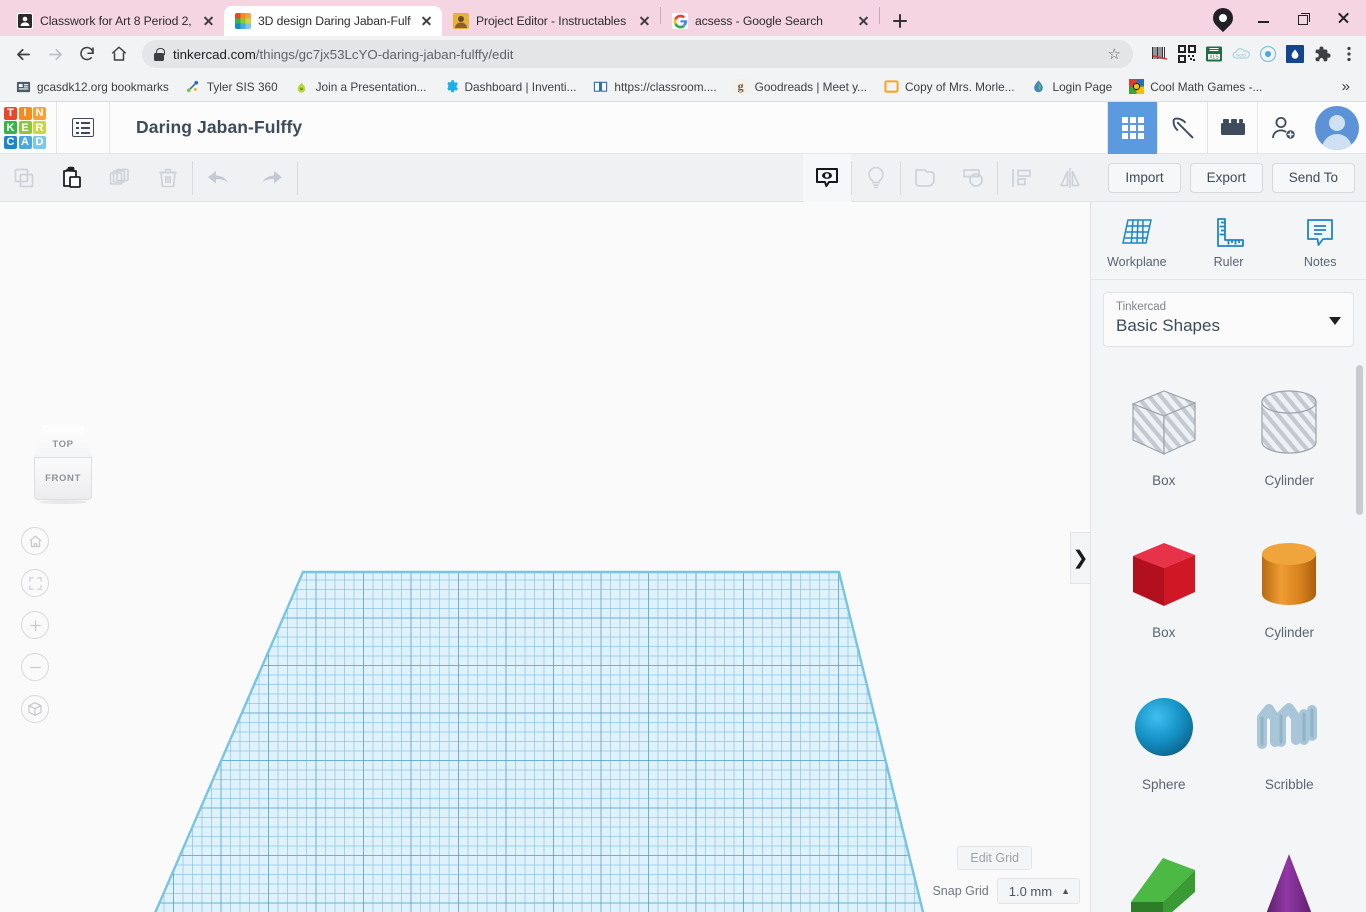  Describe the element at coordinates (1322, 54) in the screenshot. I see `puzzle-icon` at that location.